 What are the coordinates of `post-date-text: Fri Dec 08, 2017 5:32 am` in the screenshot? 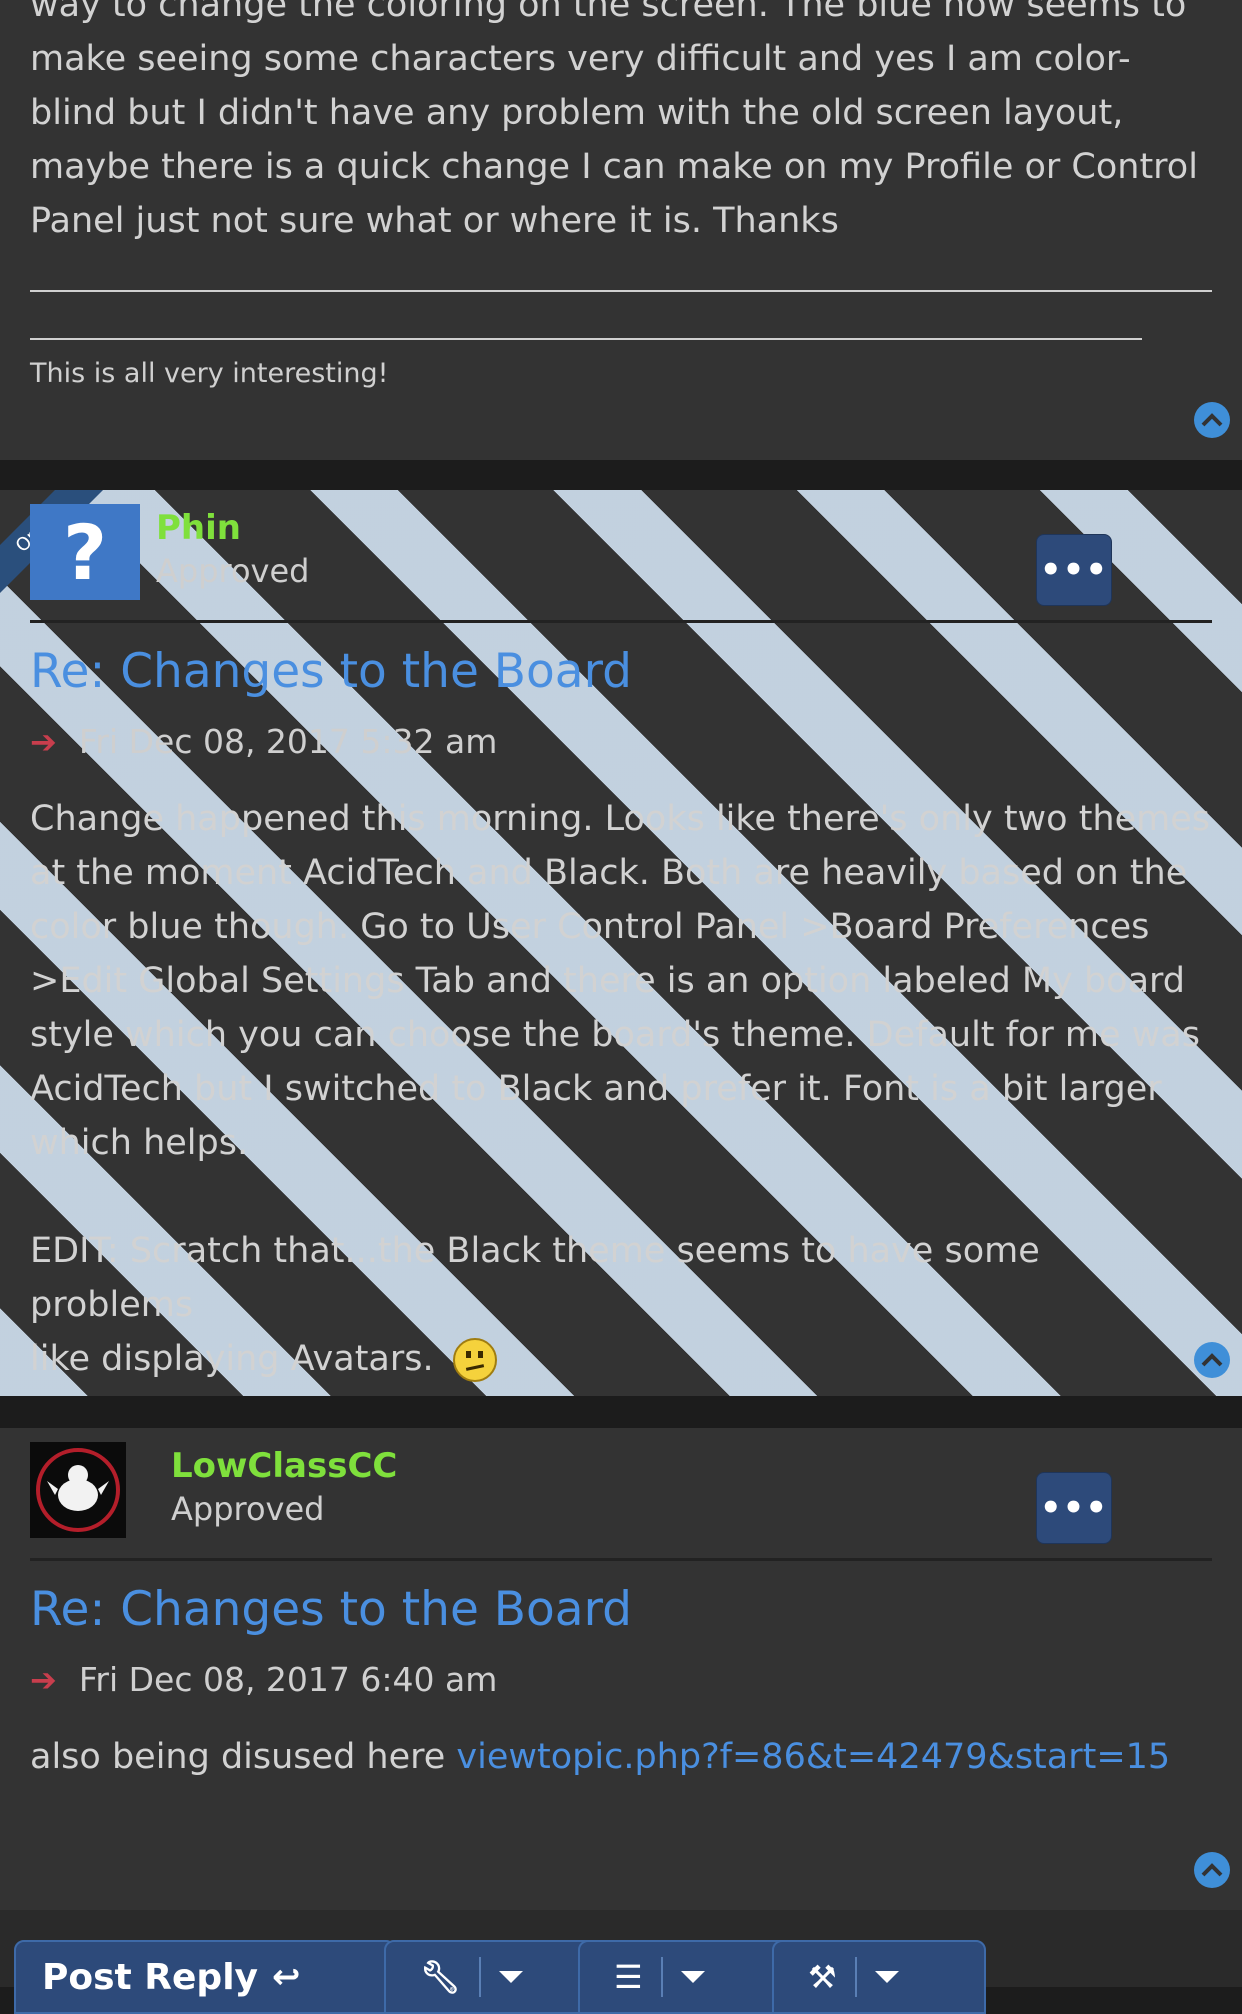 It's located at (288, 741).